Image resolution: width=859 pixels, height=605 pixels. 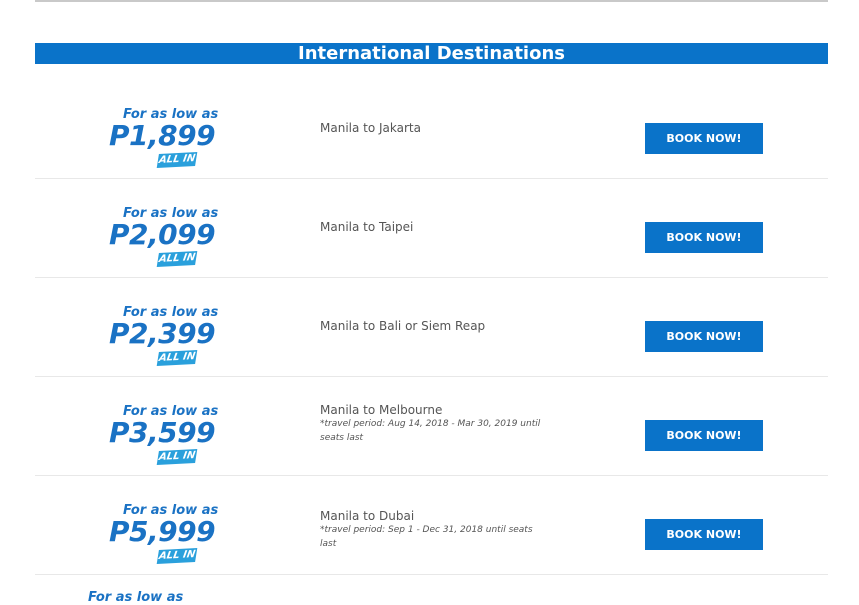 What do you see at coordinates (162, 234) in the screenshot?
I see `price-value: P2,099` at bounding box center [162, 234].